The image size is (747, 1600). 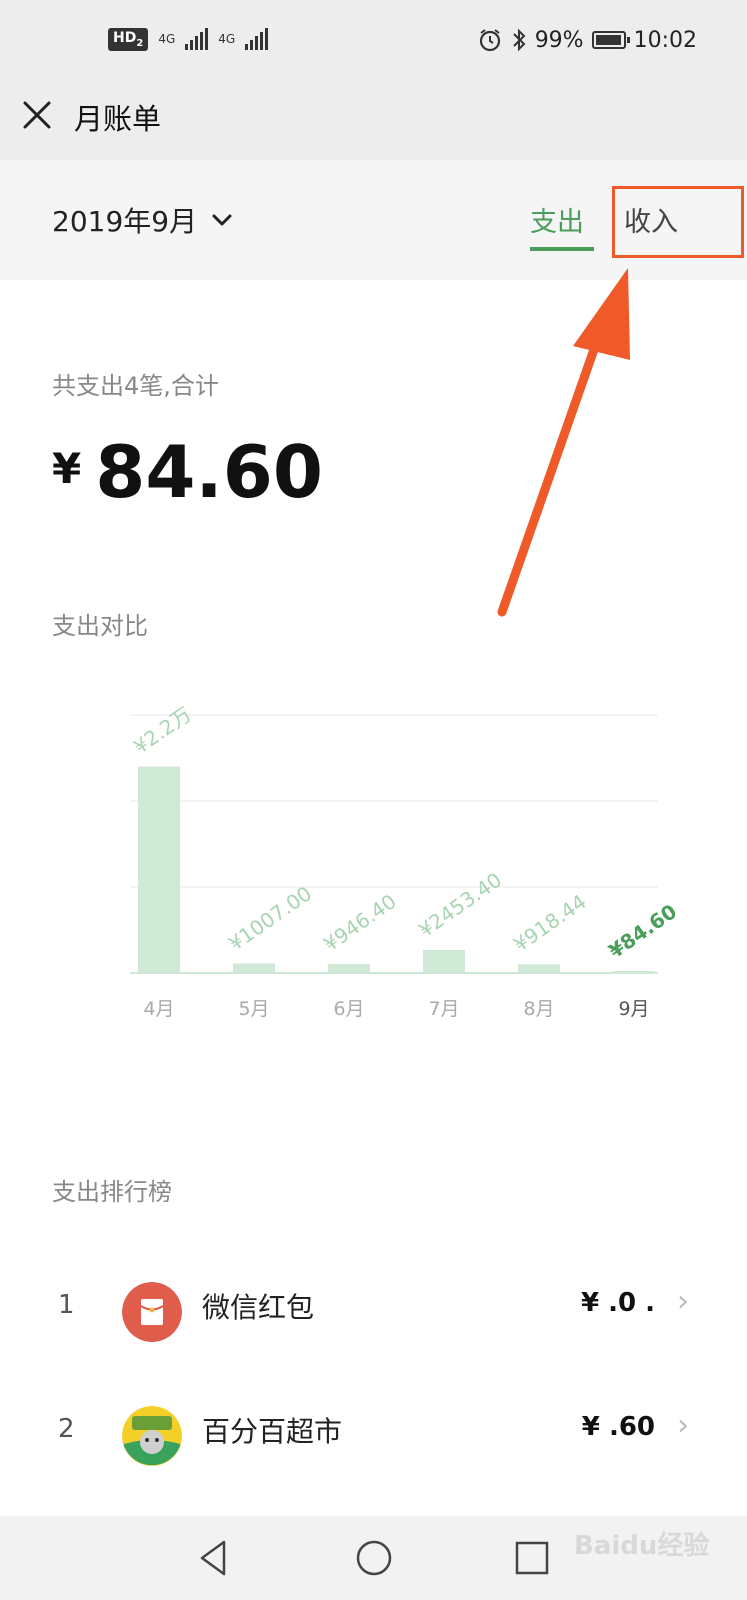 What do you see at coordinates (562, 249) in the screenshot?
I see `active-tab-indicator` at bounding box center [562, 249].